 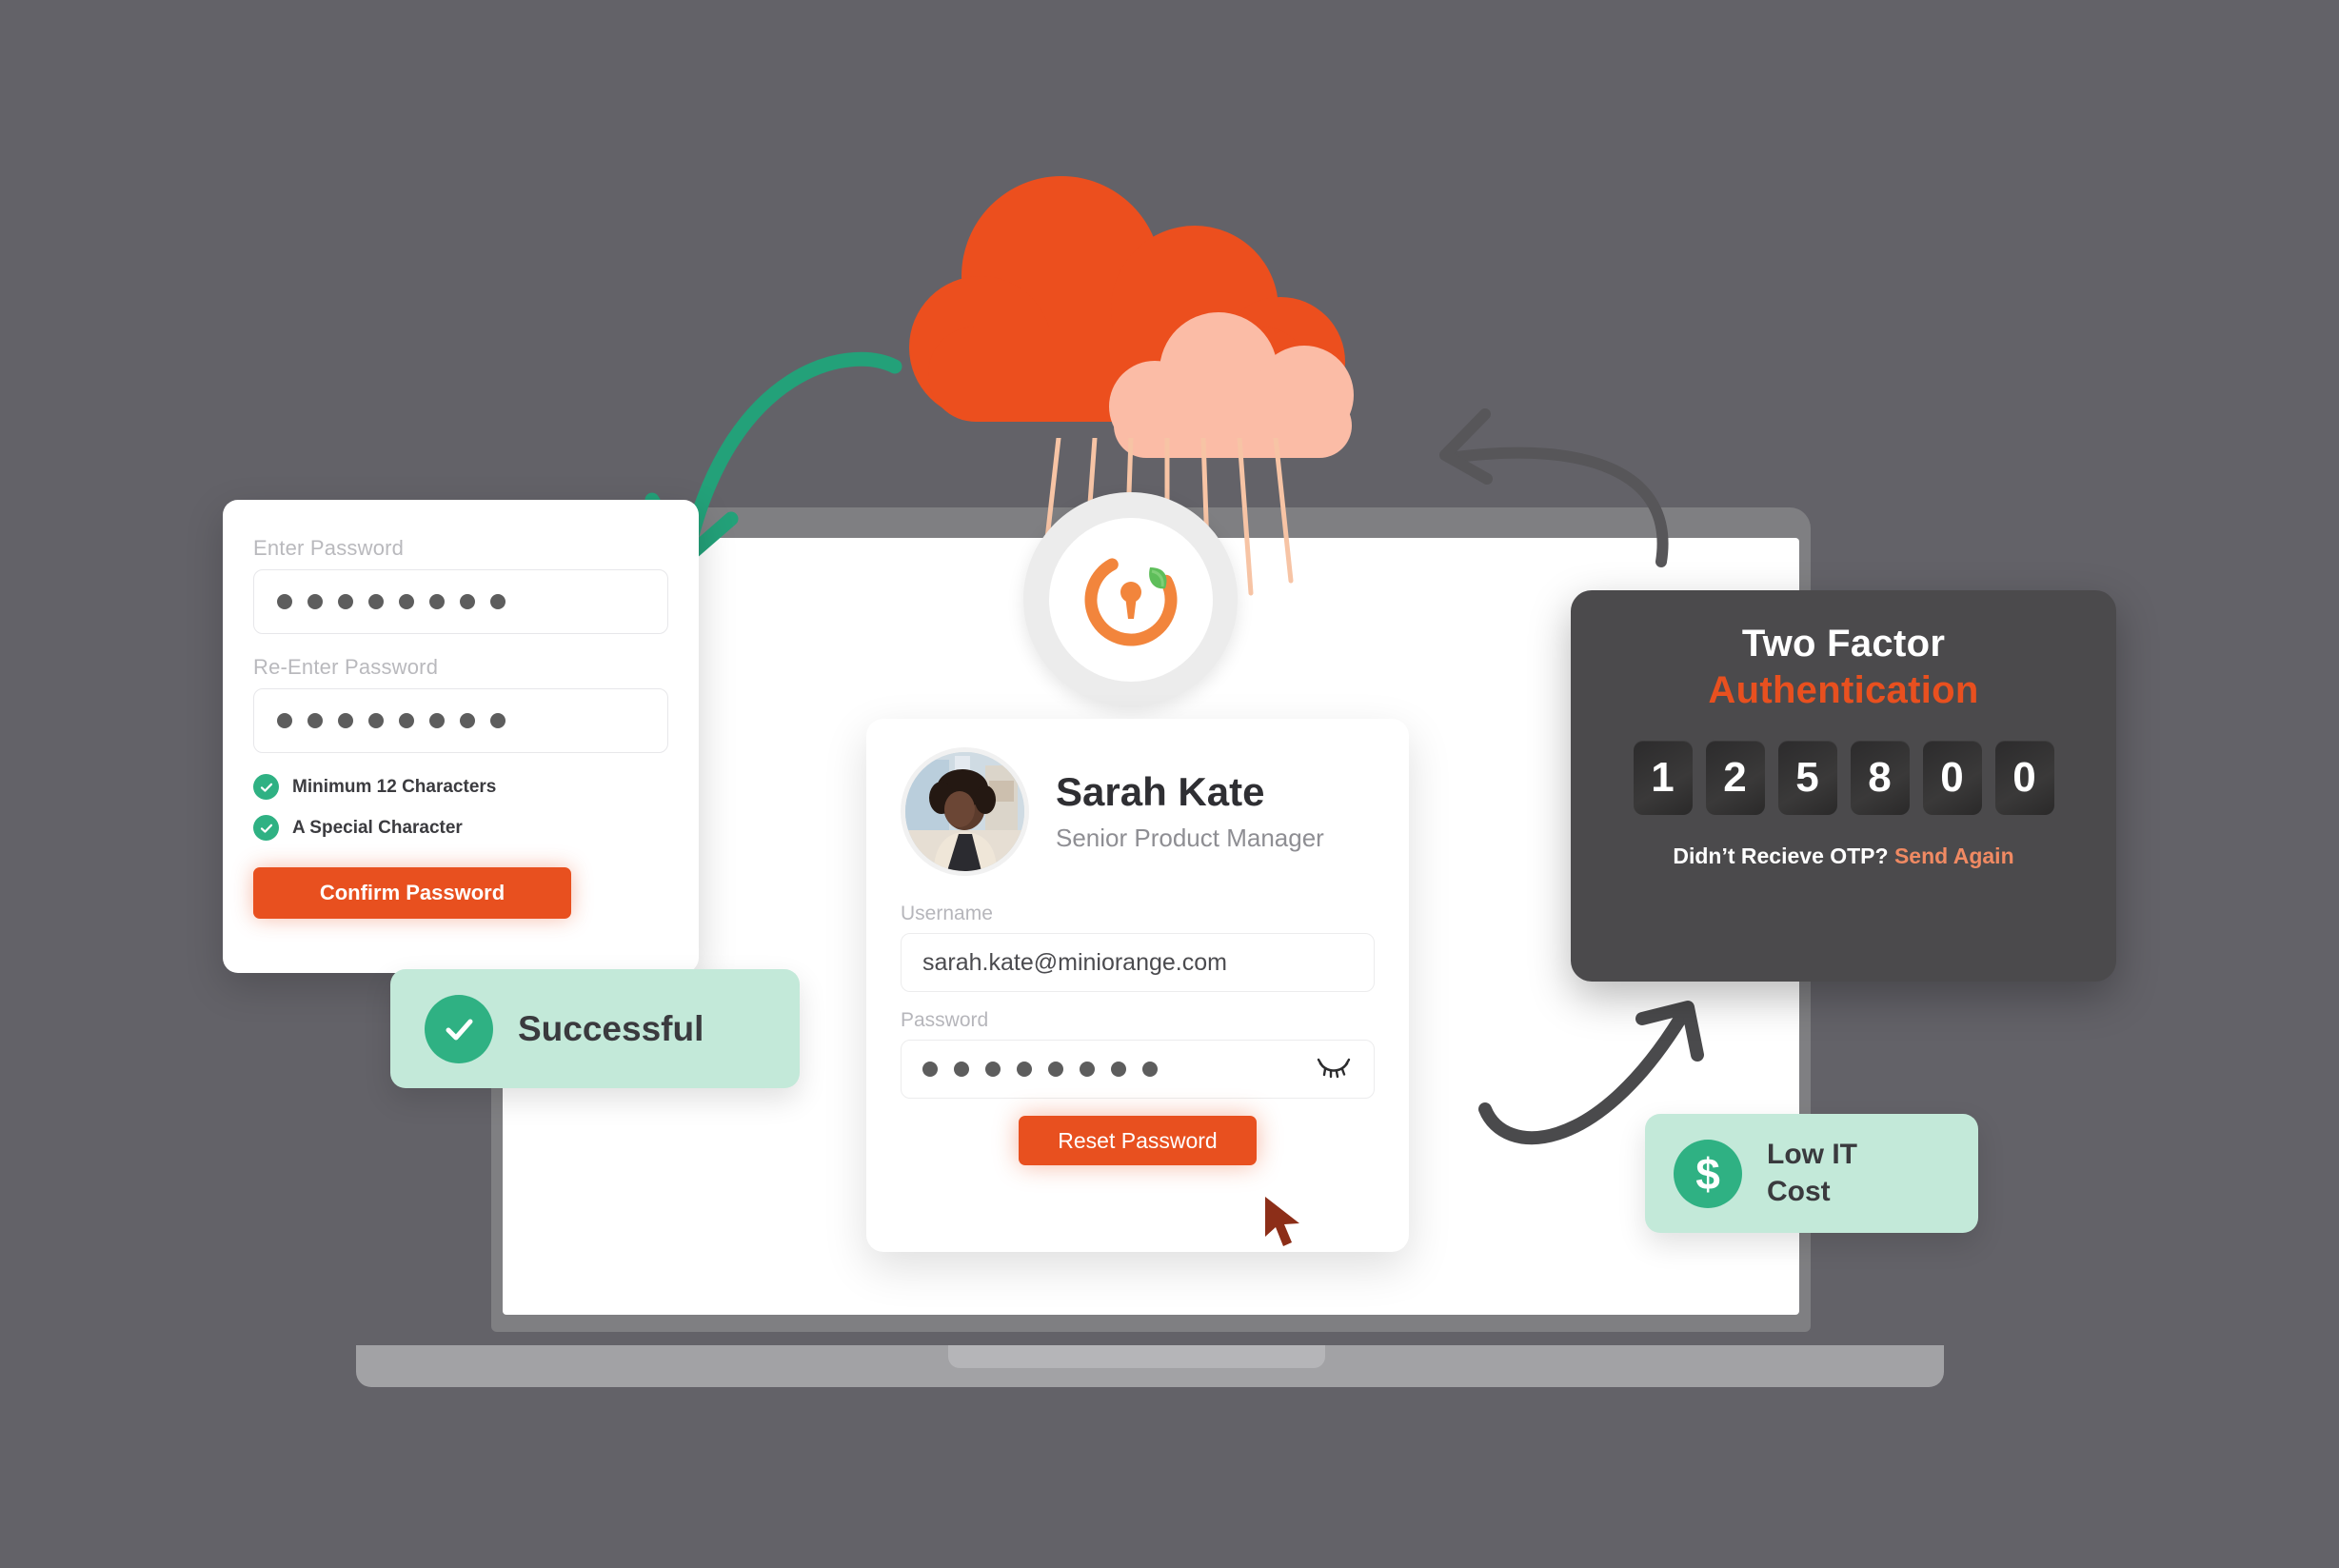 I want to click on status-badge-label: Successful, so click(x=611, y=1028).